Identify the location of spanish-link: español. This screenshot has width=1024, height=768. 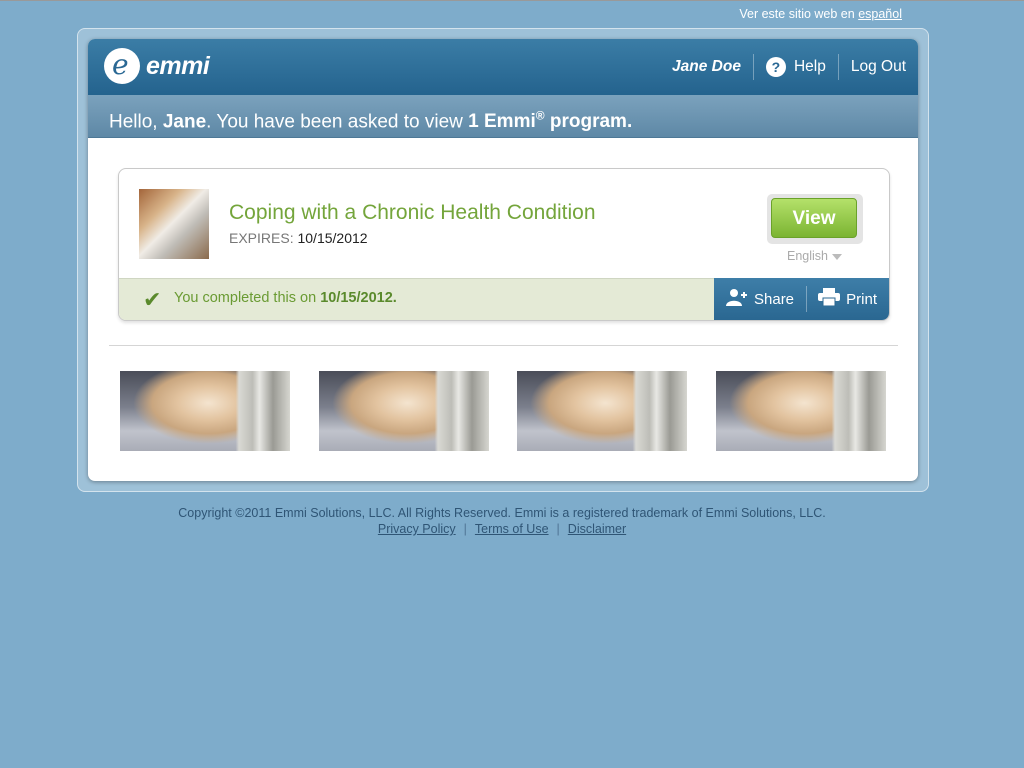
(880, 14).